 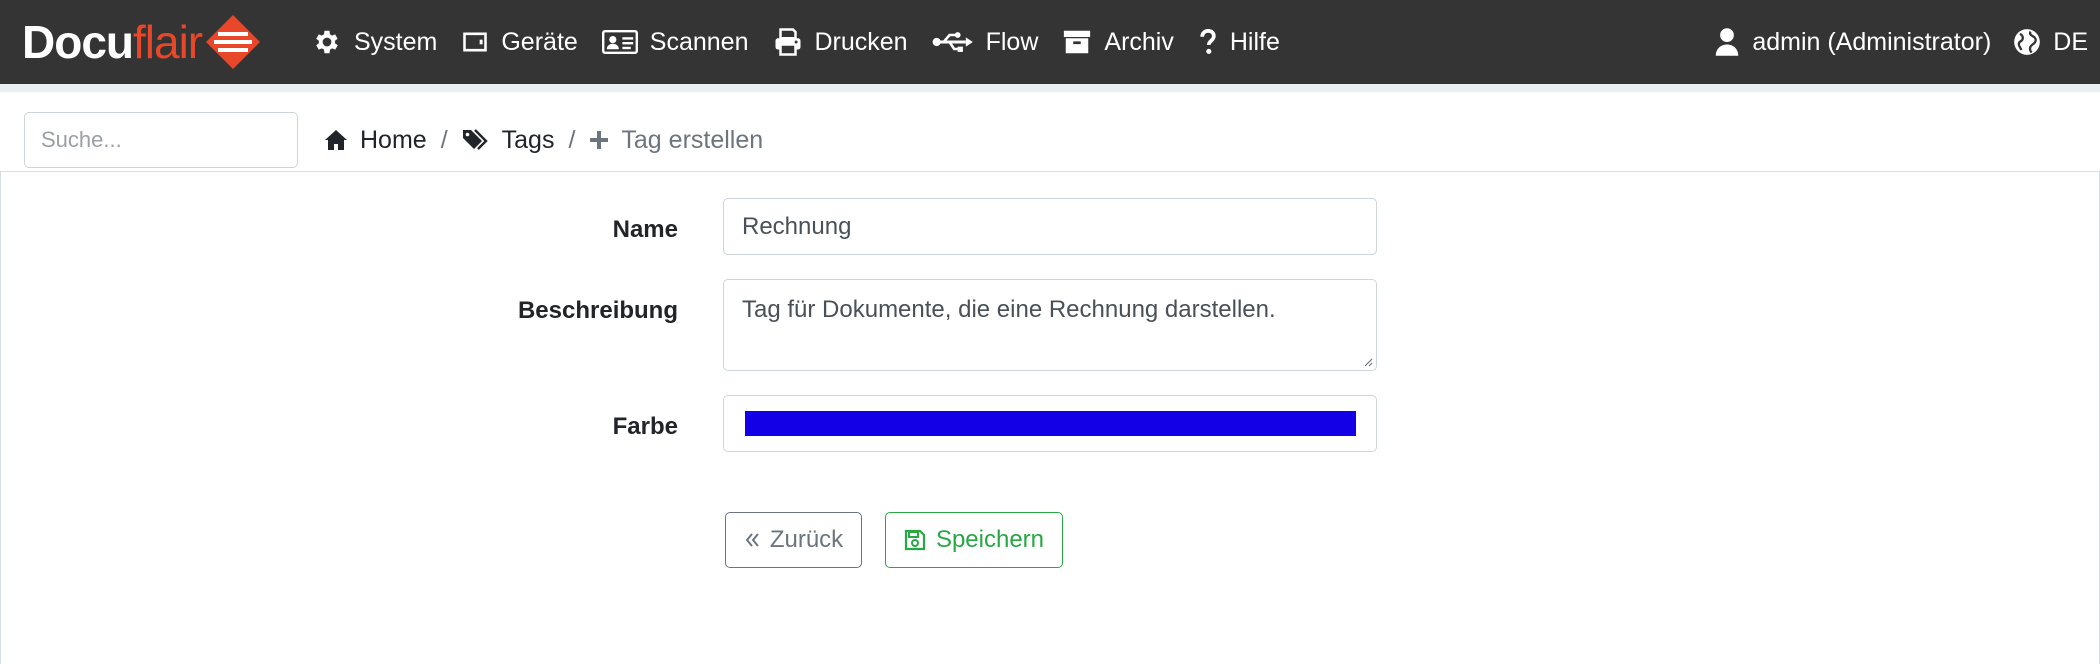 What do you see at coordinates (645, 426) in the screenshot?
I see `color-label: Farbe` at bounding box center [645, 426].